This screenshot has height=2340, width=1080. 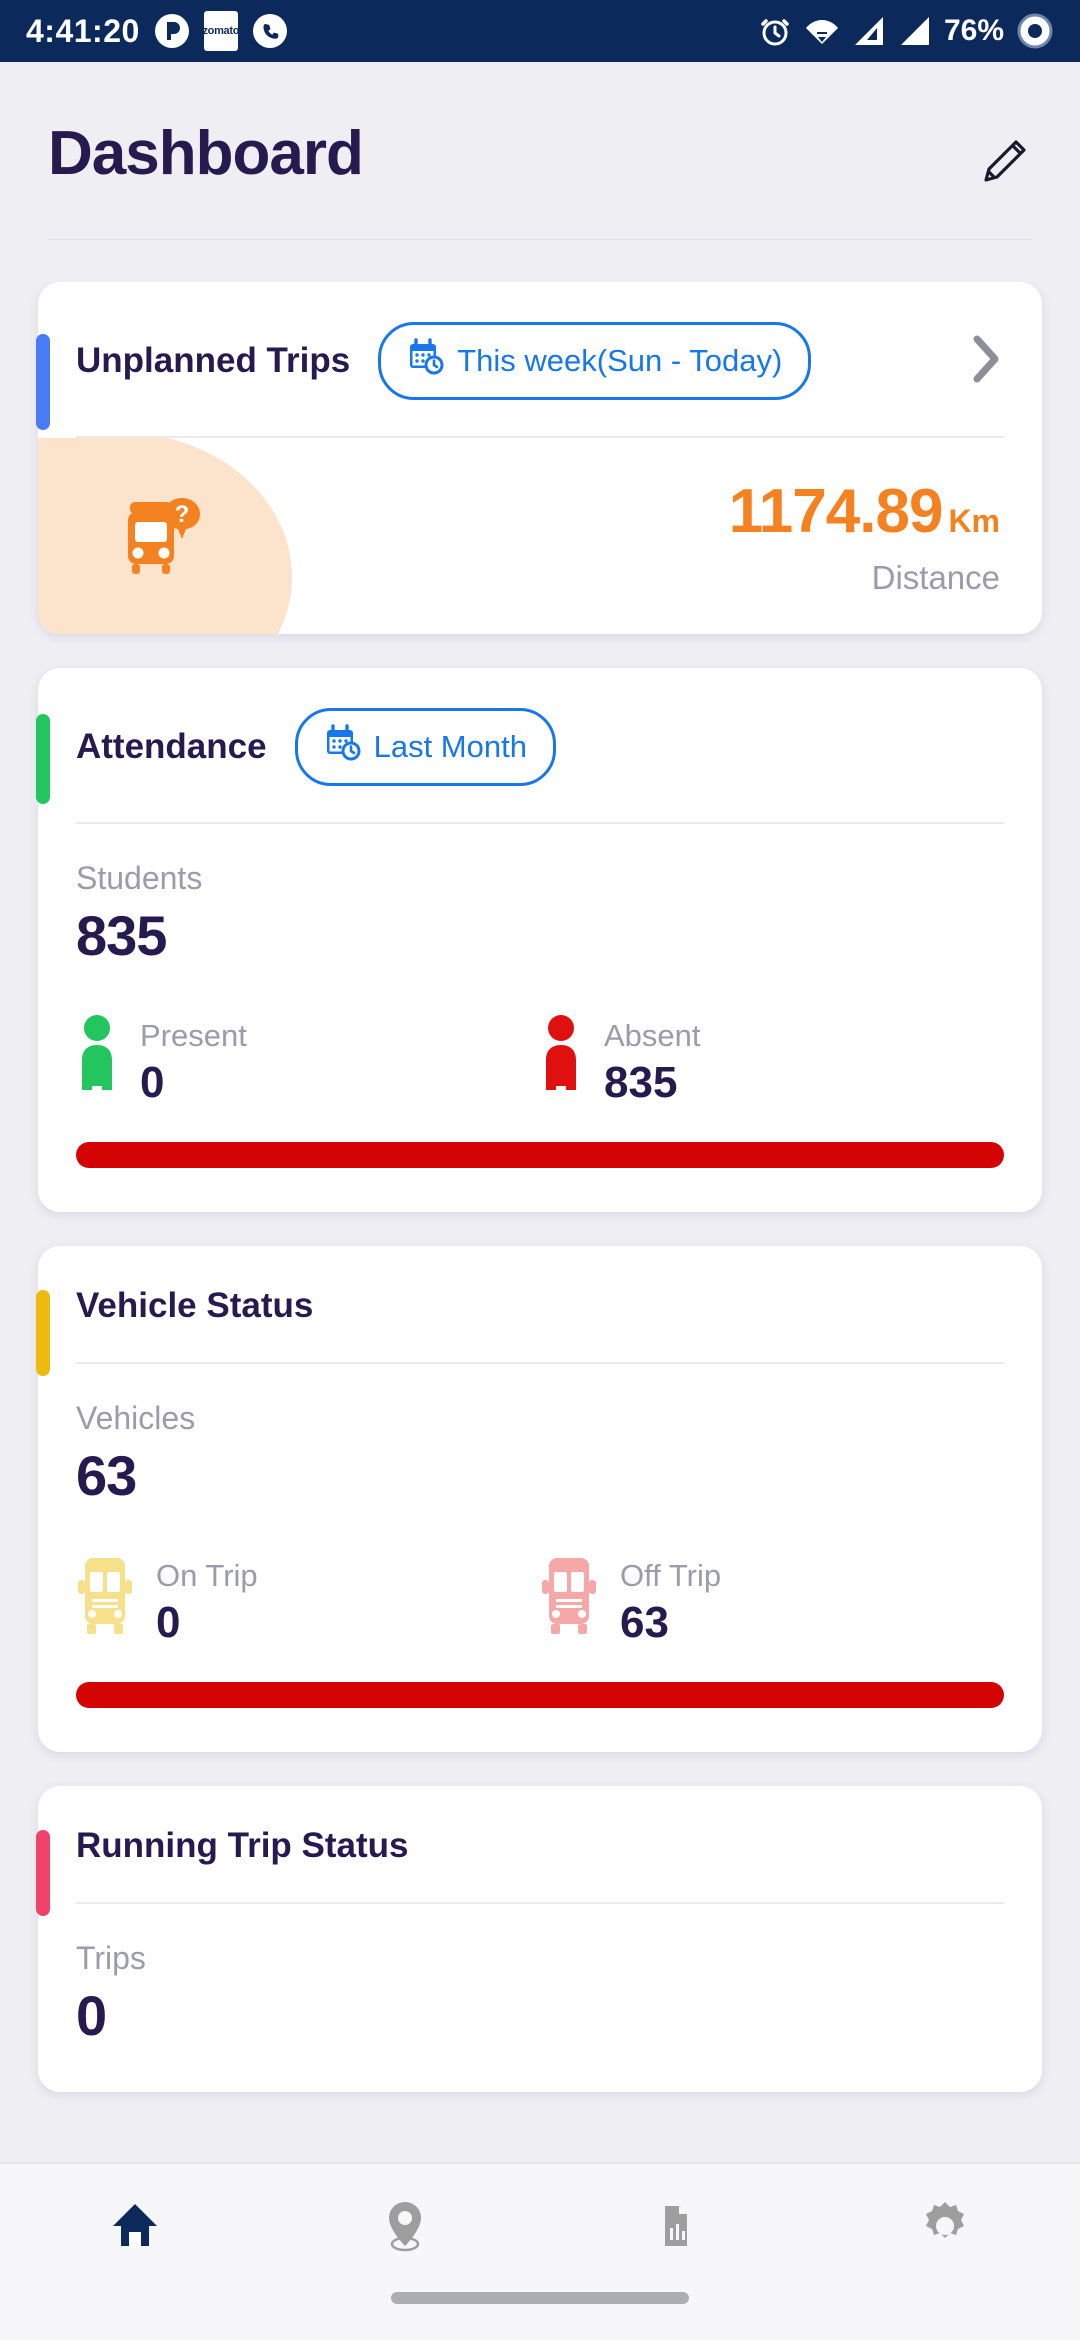 What do you see at coordinates (207, 1601) in the screenshot?
I see `legend-text: On Trip 0` at bounding box center [207, 1601].